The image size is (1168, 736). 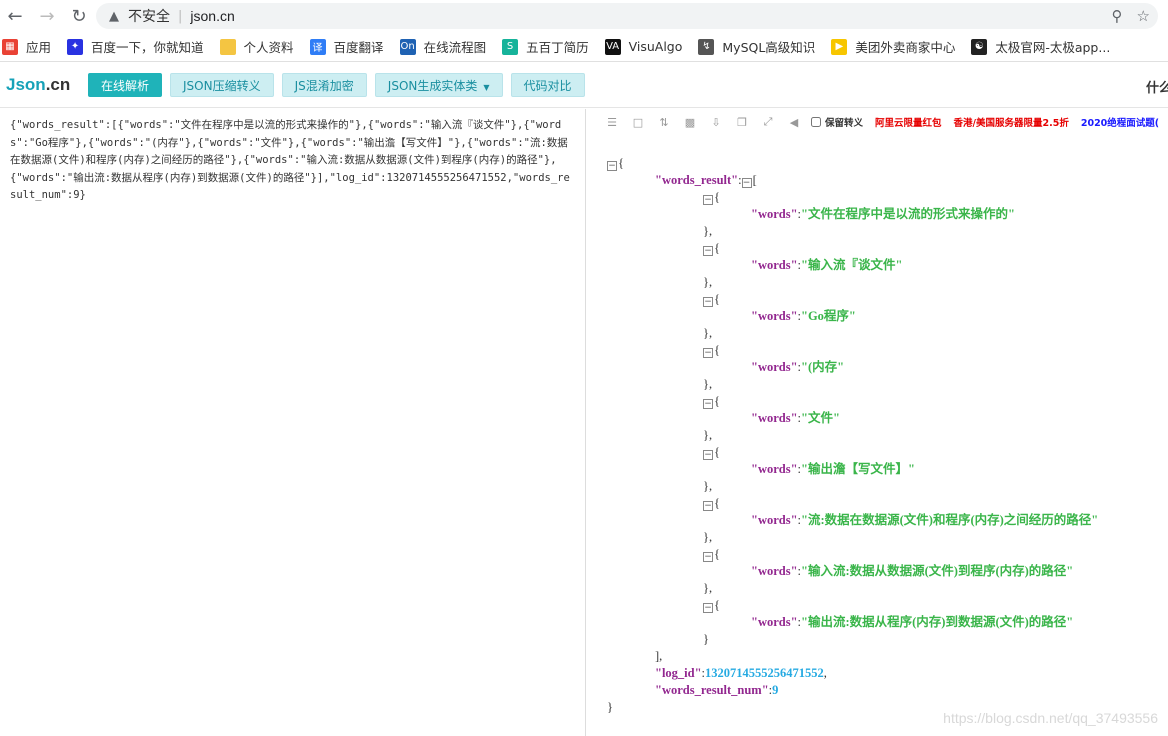 What do you see at coordinates (678, 673) in the screenshot?
I see `json-key: "log_id"` at bounding box center [678, 673].